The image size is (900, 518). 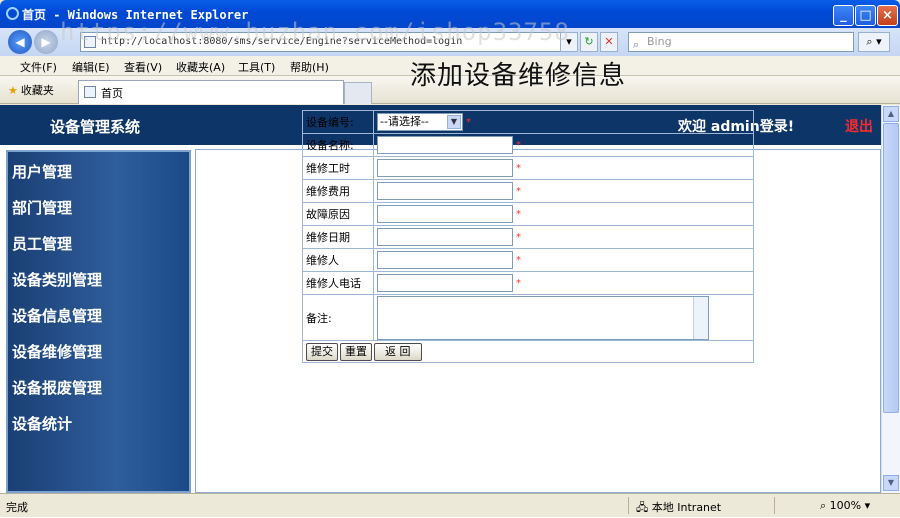 I want to click on sidebar-item-device-repair: 设备维修管理, so click(x=57, y=351).